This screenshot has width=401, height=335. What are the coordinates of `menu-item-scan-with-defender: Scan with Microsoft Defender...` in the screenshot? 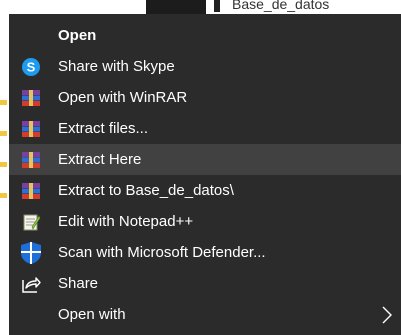 It's located at (205, 252).